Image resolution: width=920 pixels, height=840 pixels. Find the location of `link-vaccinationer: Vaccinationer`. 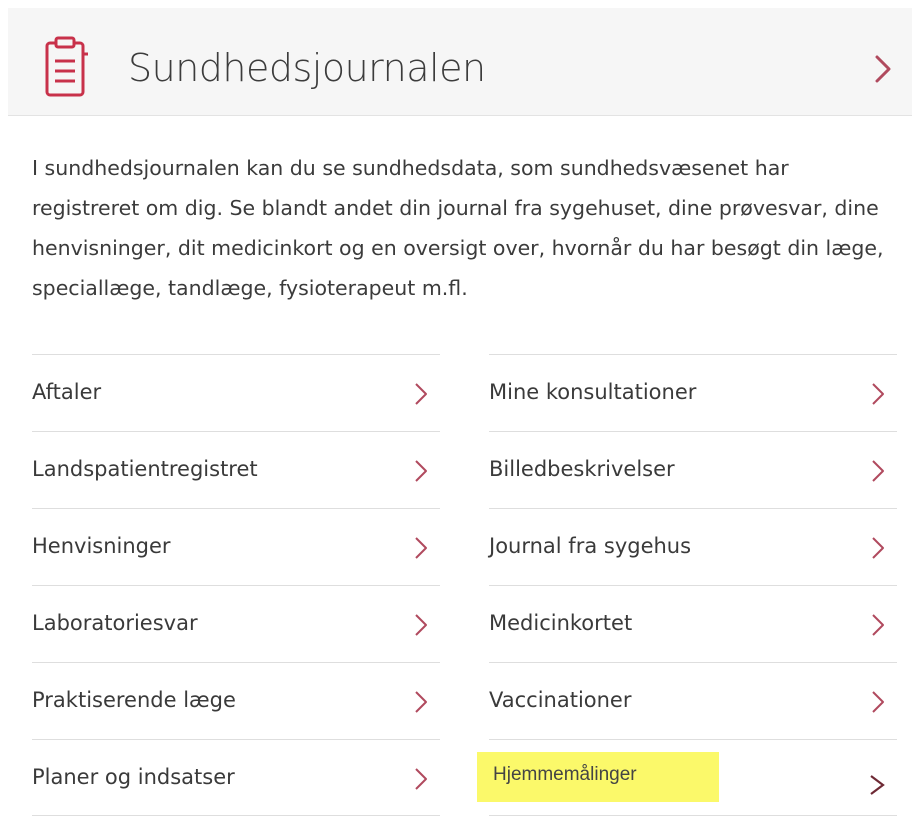

link-vaccinationer: Vaccinationer is located at coordinates (693, 700).